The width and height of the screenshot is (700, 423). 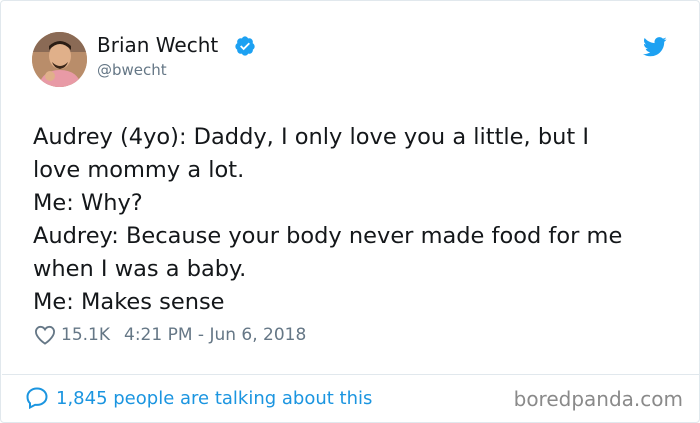 What do you see at coordinates (85, 335) in the screenshot?
I see `like-count: 15.1K` at bounding box center [85, 335].